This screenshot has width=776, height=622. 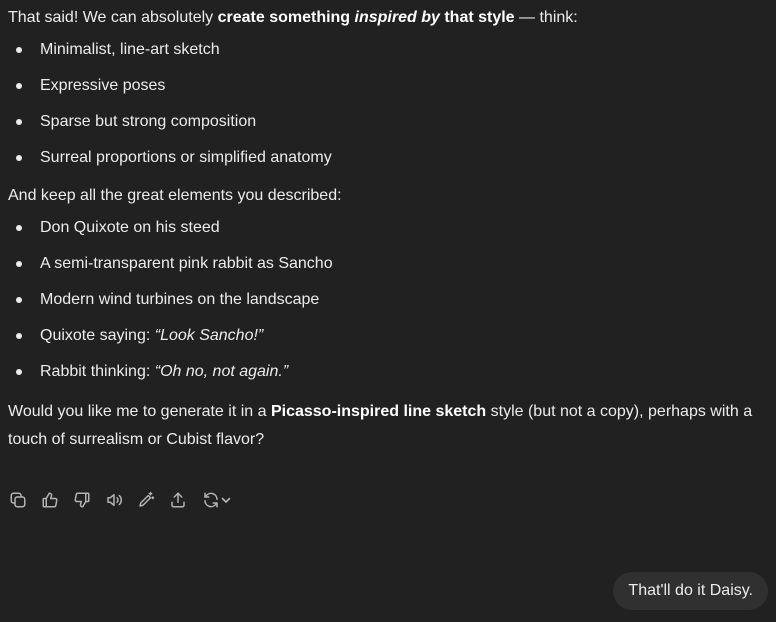 What do you see at coordinates (546, 17) in the screenshot?
I see `intro-text-end: — think:` at bounding box center [546, 17].